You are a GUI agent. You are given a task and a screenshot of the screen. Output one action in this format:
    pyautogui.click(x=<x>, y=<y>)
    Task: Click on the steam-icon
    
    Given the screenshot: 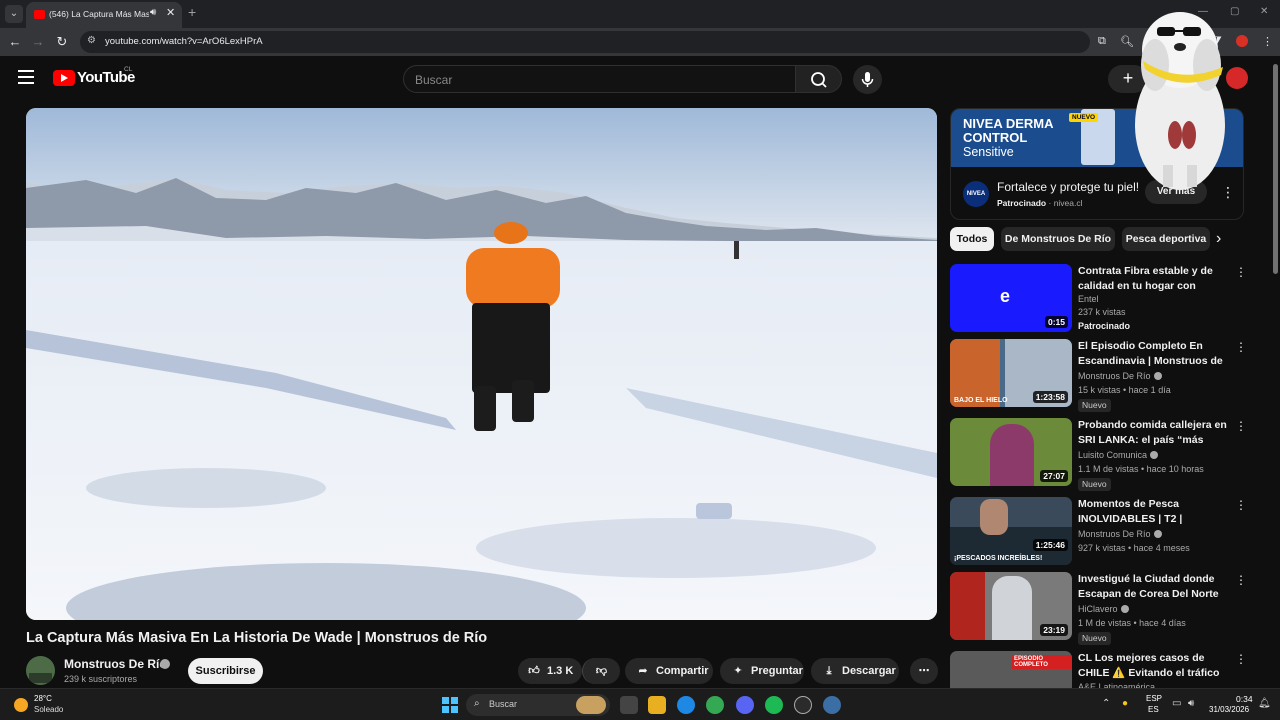 What is the action you would take?
    pyautogui.click(x=832, y=705)
    